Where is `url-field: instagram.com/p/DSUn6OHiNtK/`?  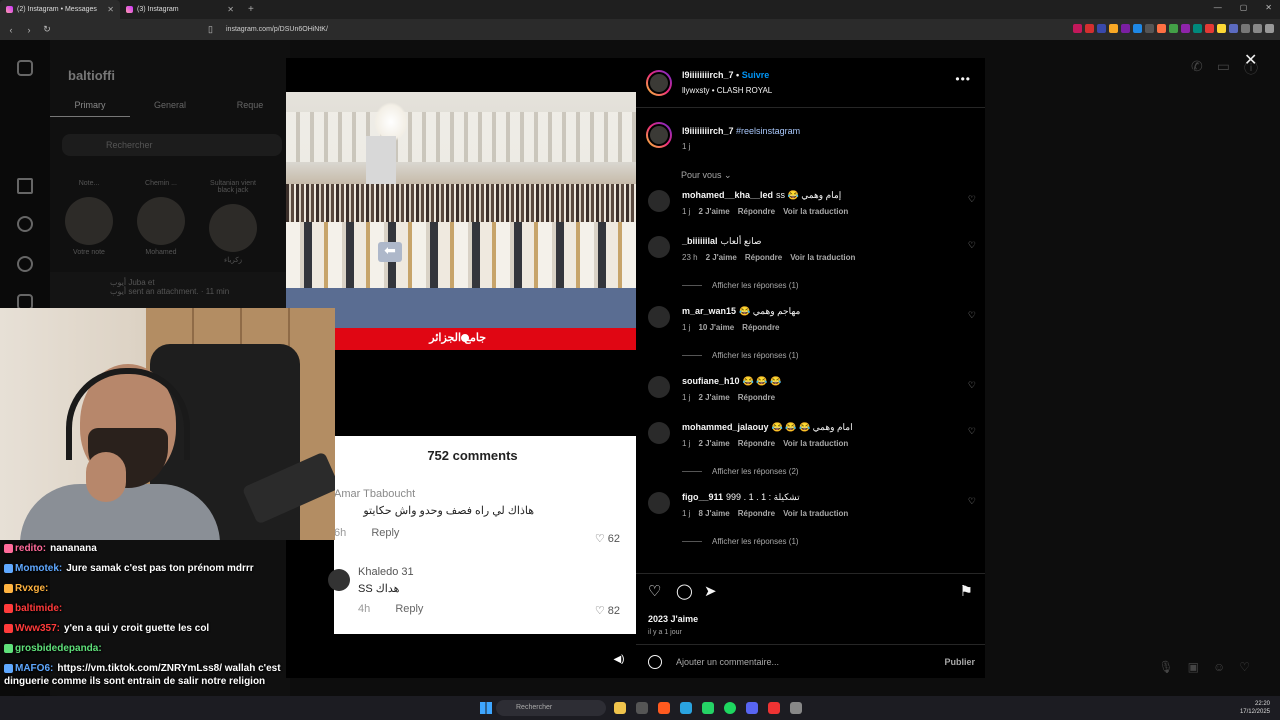 url-field: instagram.com/p/DSUn6OHiNtK/ is located at coordinates (277, 29).